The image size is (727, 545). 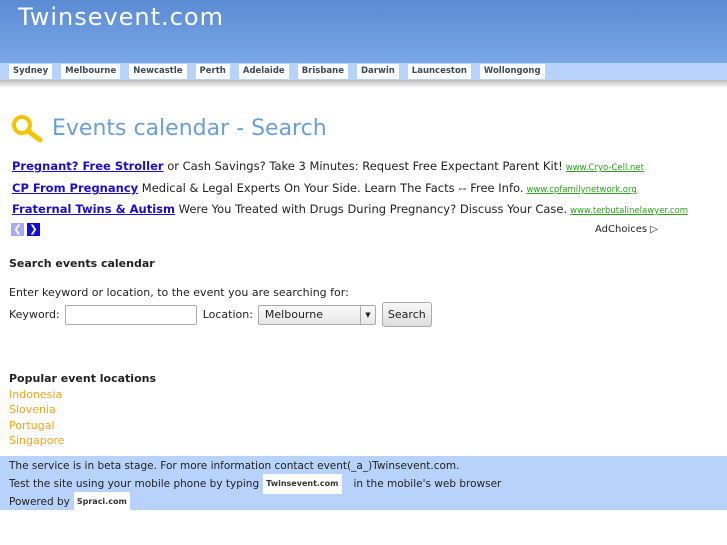 I want to click on nav-wollongong: Wollongong, so click(x=512, y=71).